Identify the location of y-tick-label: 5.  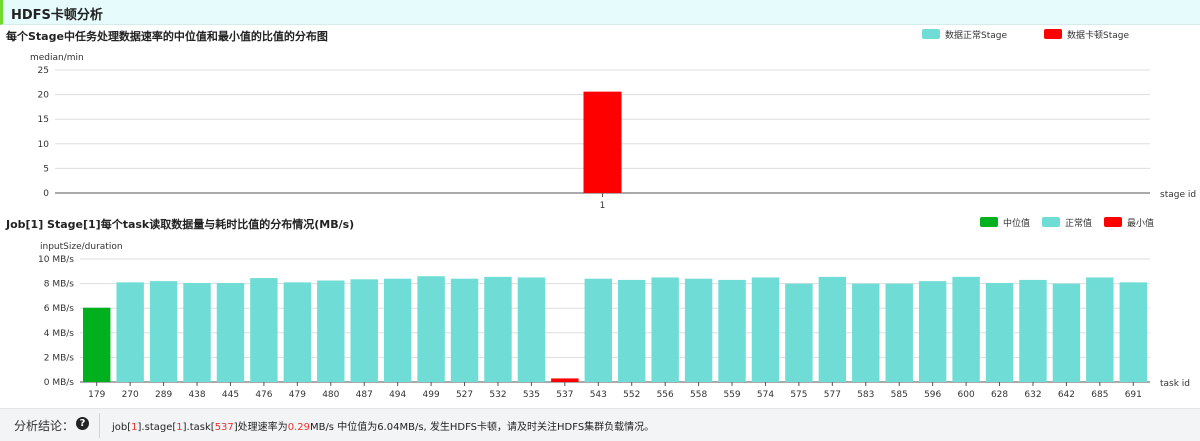
(46, 169).